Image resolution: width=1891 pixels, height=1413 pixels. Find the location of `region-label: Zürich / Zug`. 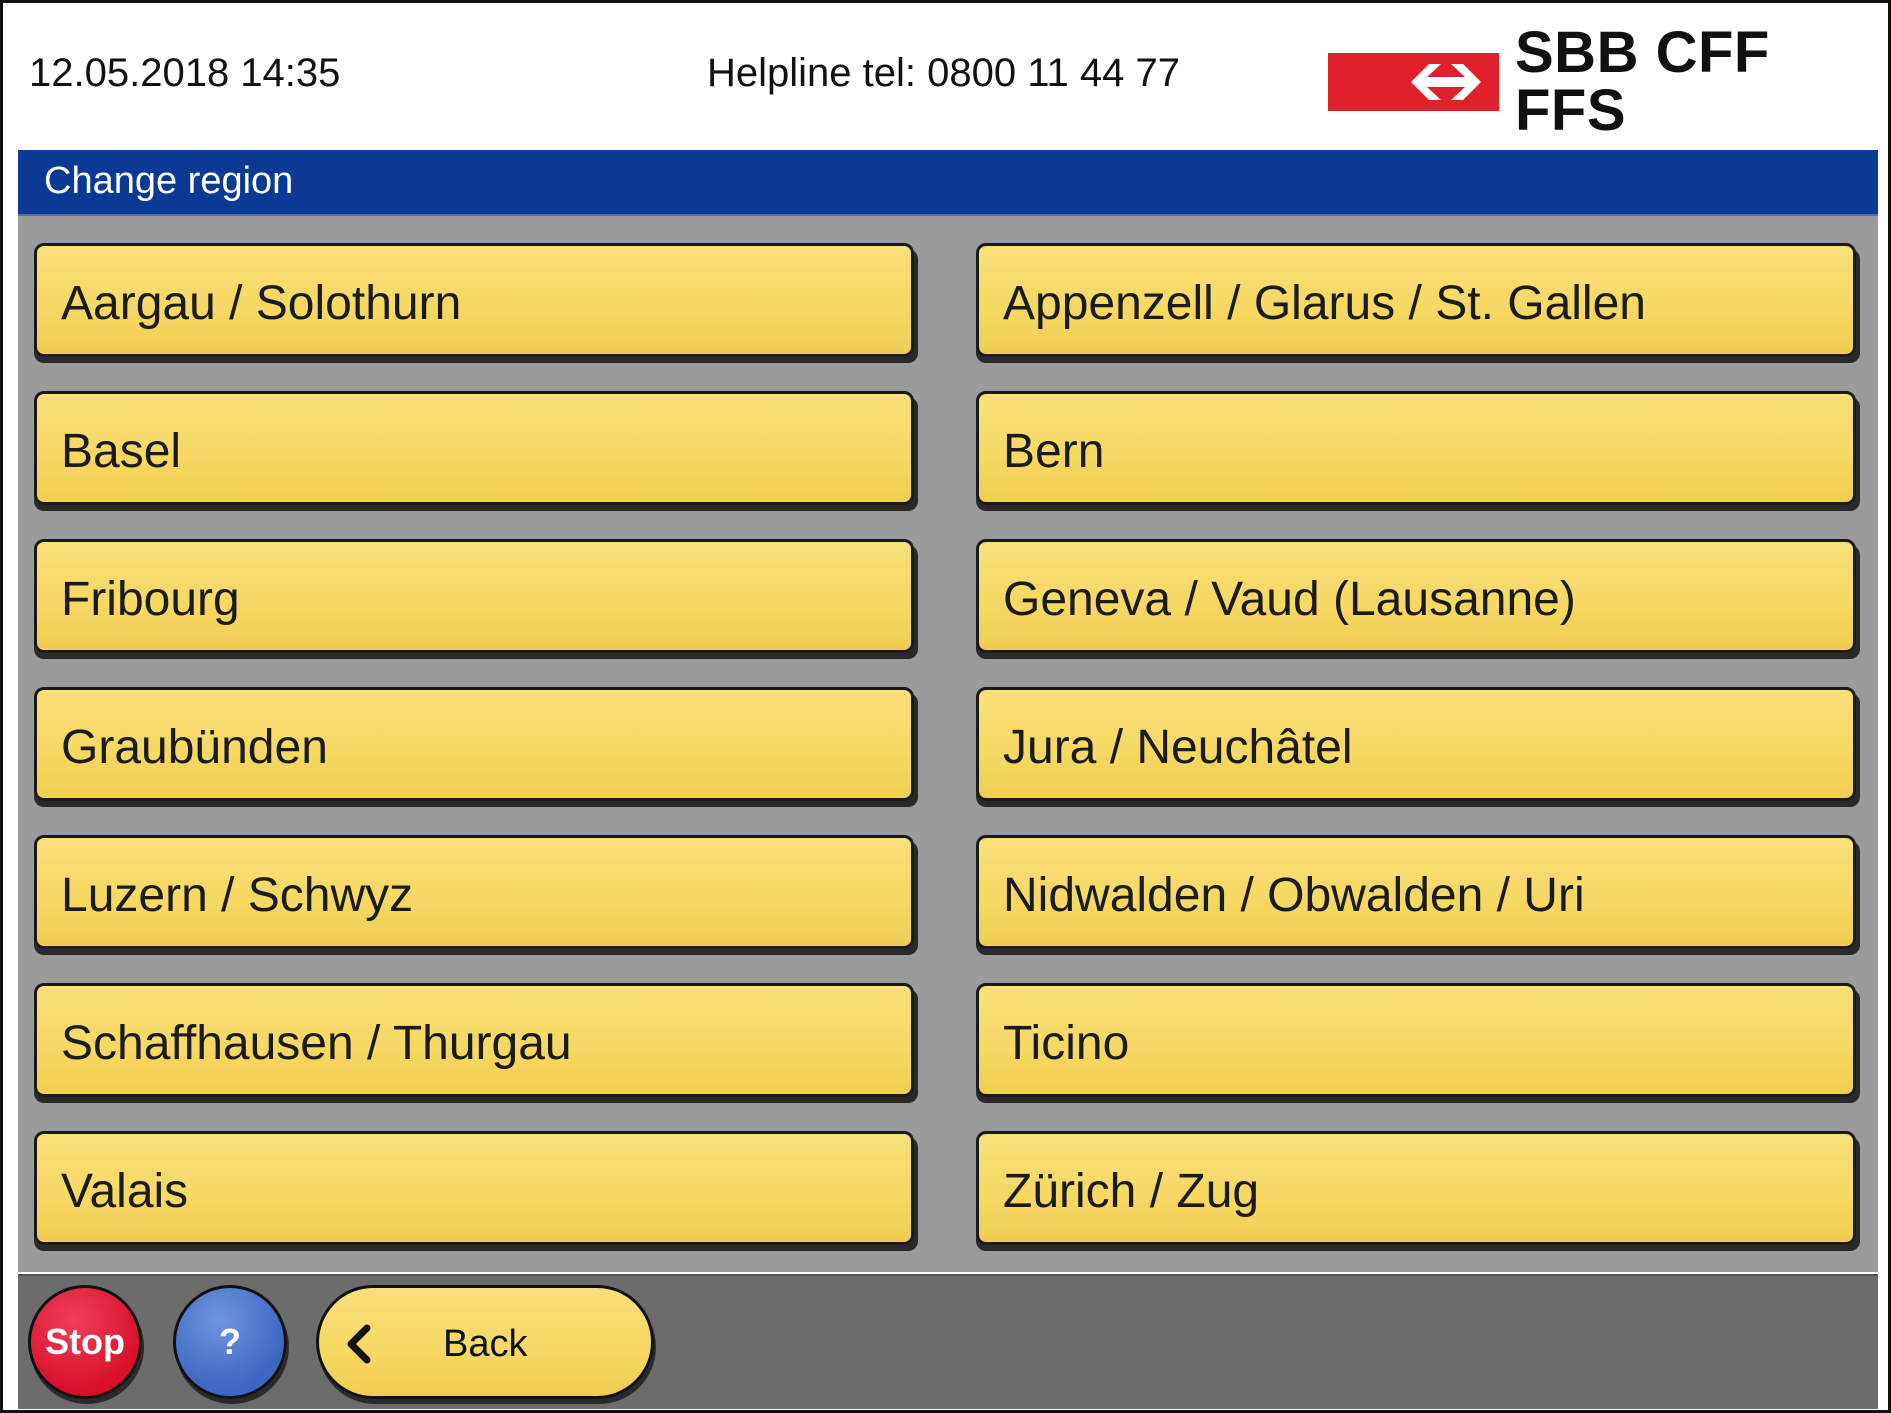

region-label: Zürich / Zug is located at coordinates (1131, 1191).